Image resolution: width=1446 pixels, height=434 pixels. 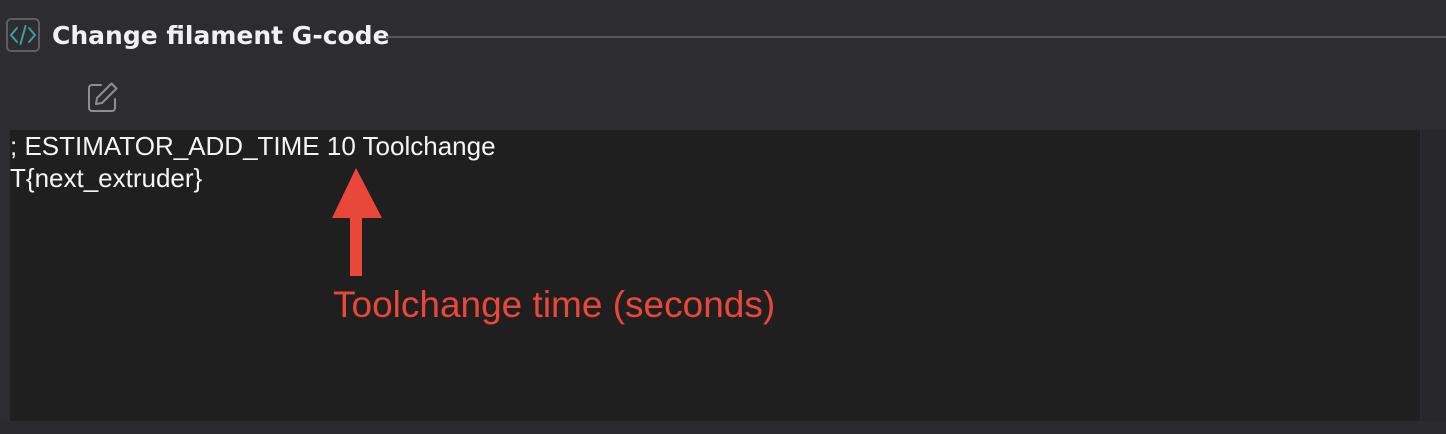 What do you see at coordinates (221, 35) in the screenshot?
I see `section-title: Change filament G-code` at bounding box center [221, 35].